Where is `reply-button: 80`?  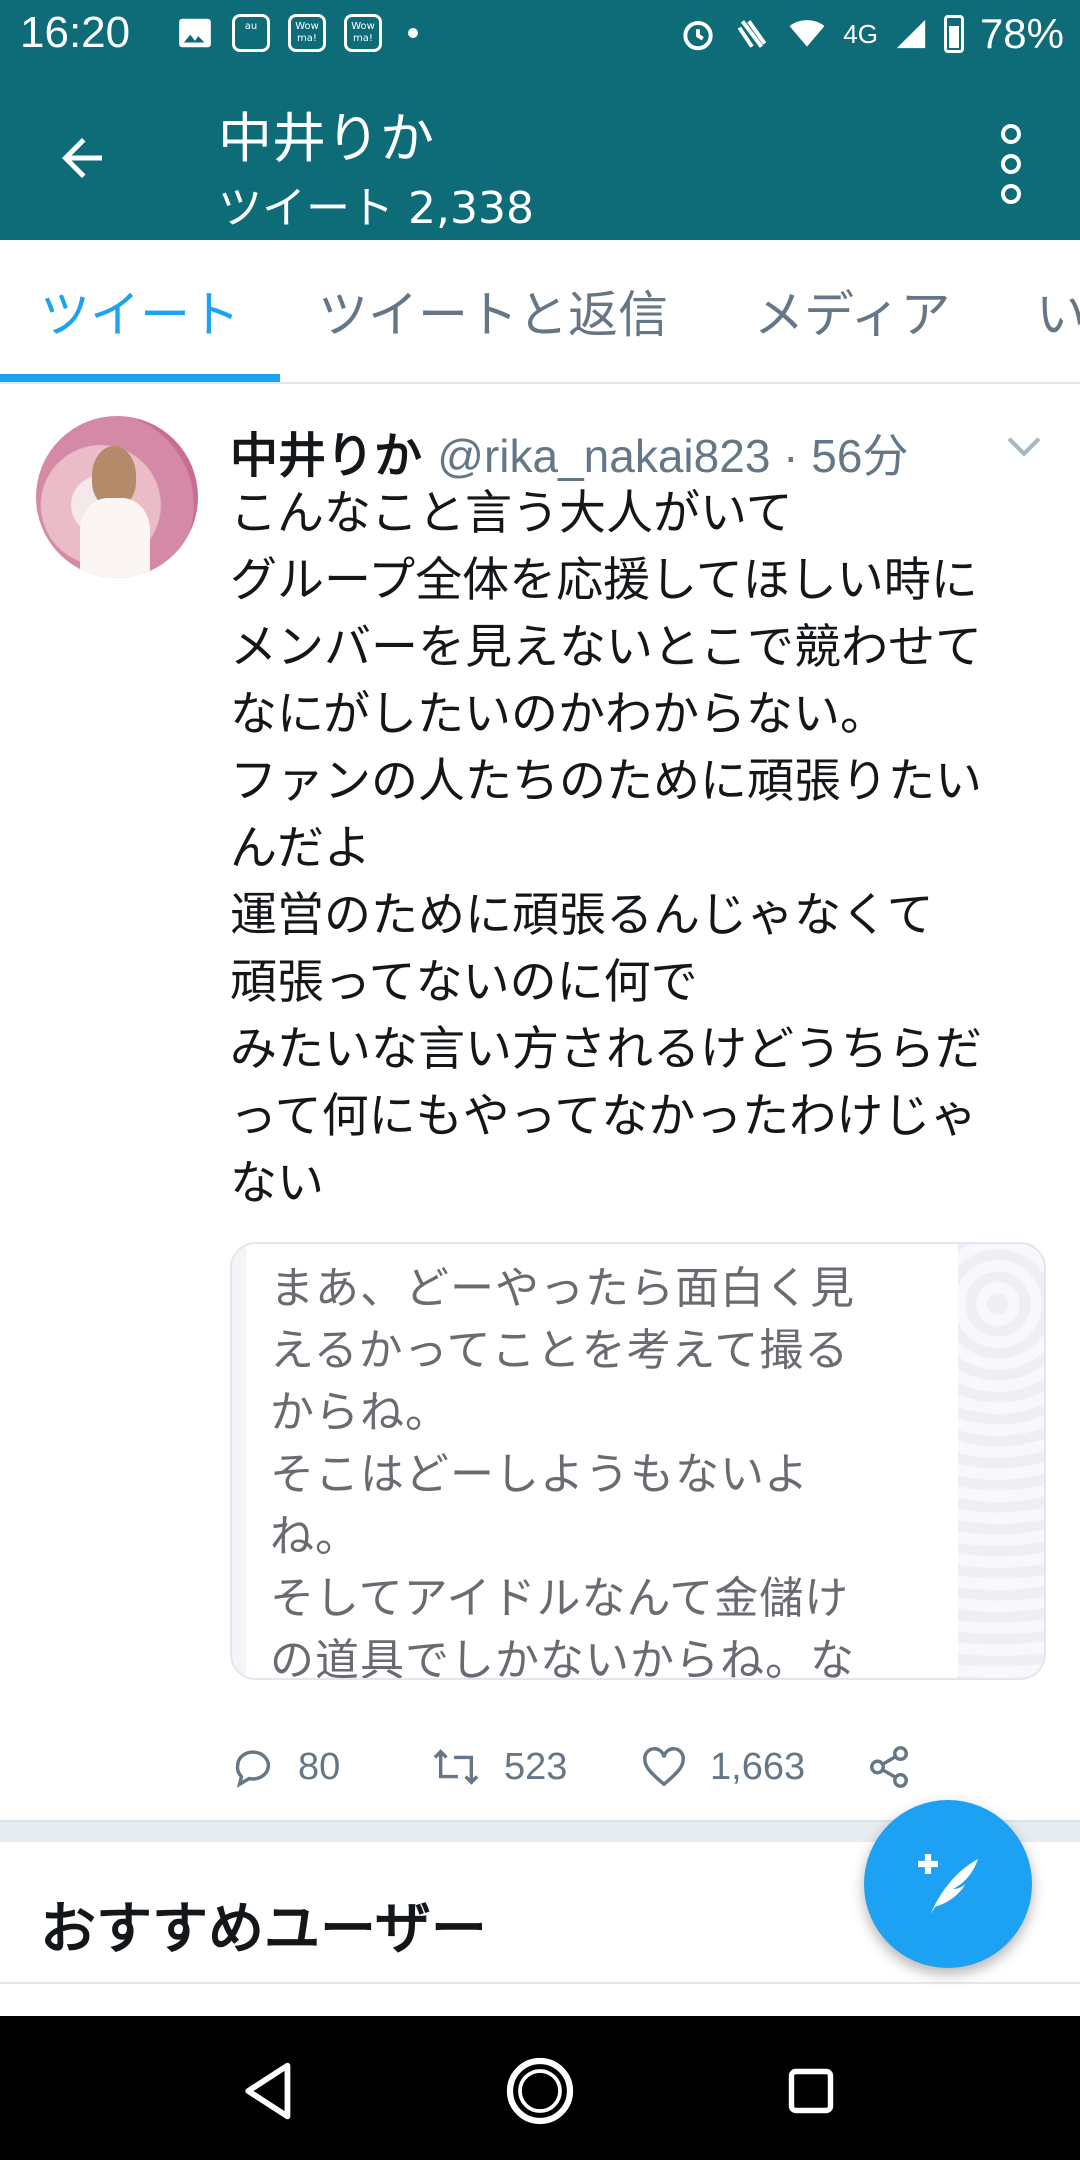
reply-button: 80 is located at coordinates (330, 1767).